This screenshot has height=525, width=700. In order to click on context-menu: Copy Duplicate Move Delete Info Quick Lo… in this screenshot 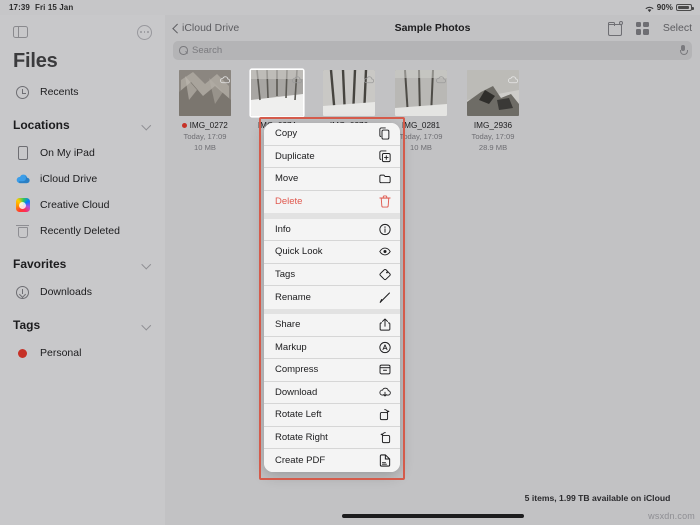, I will do `click(332, 297)`.